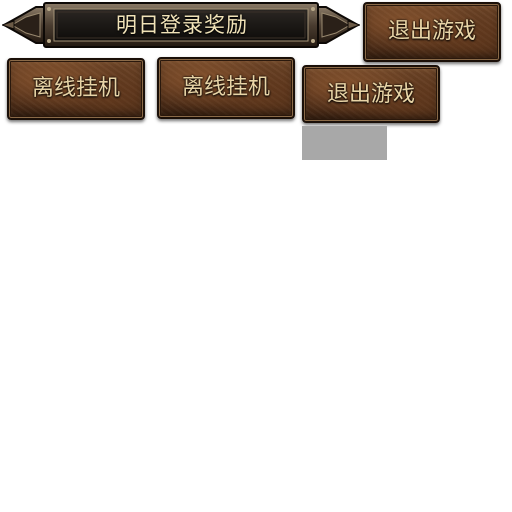  I want to click on exit-game-button-top: 退出游戏, so click(432, 32).